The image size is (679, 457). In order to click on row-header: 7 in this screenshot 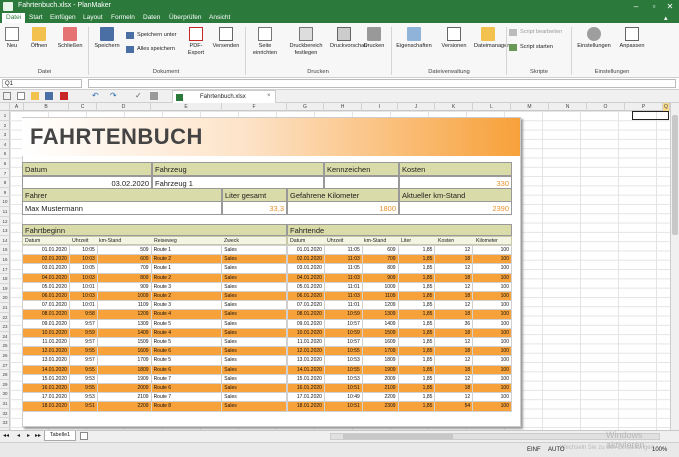, I will do `click(5, 174)`.